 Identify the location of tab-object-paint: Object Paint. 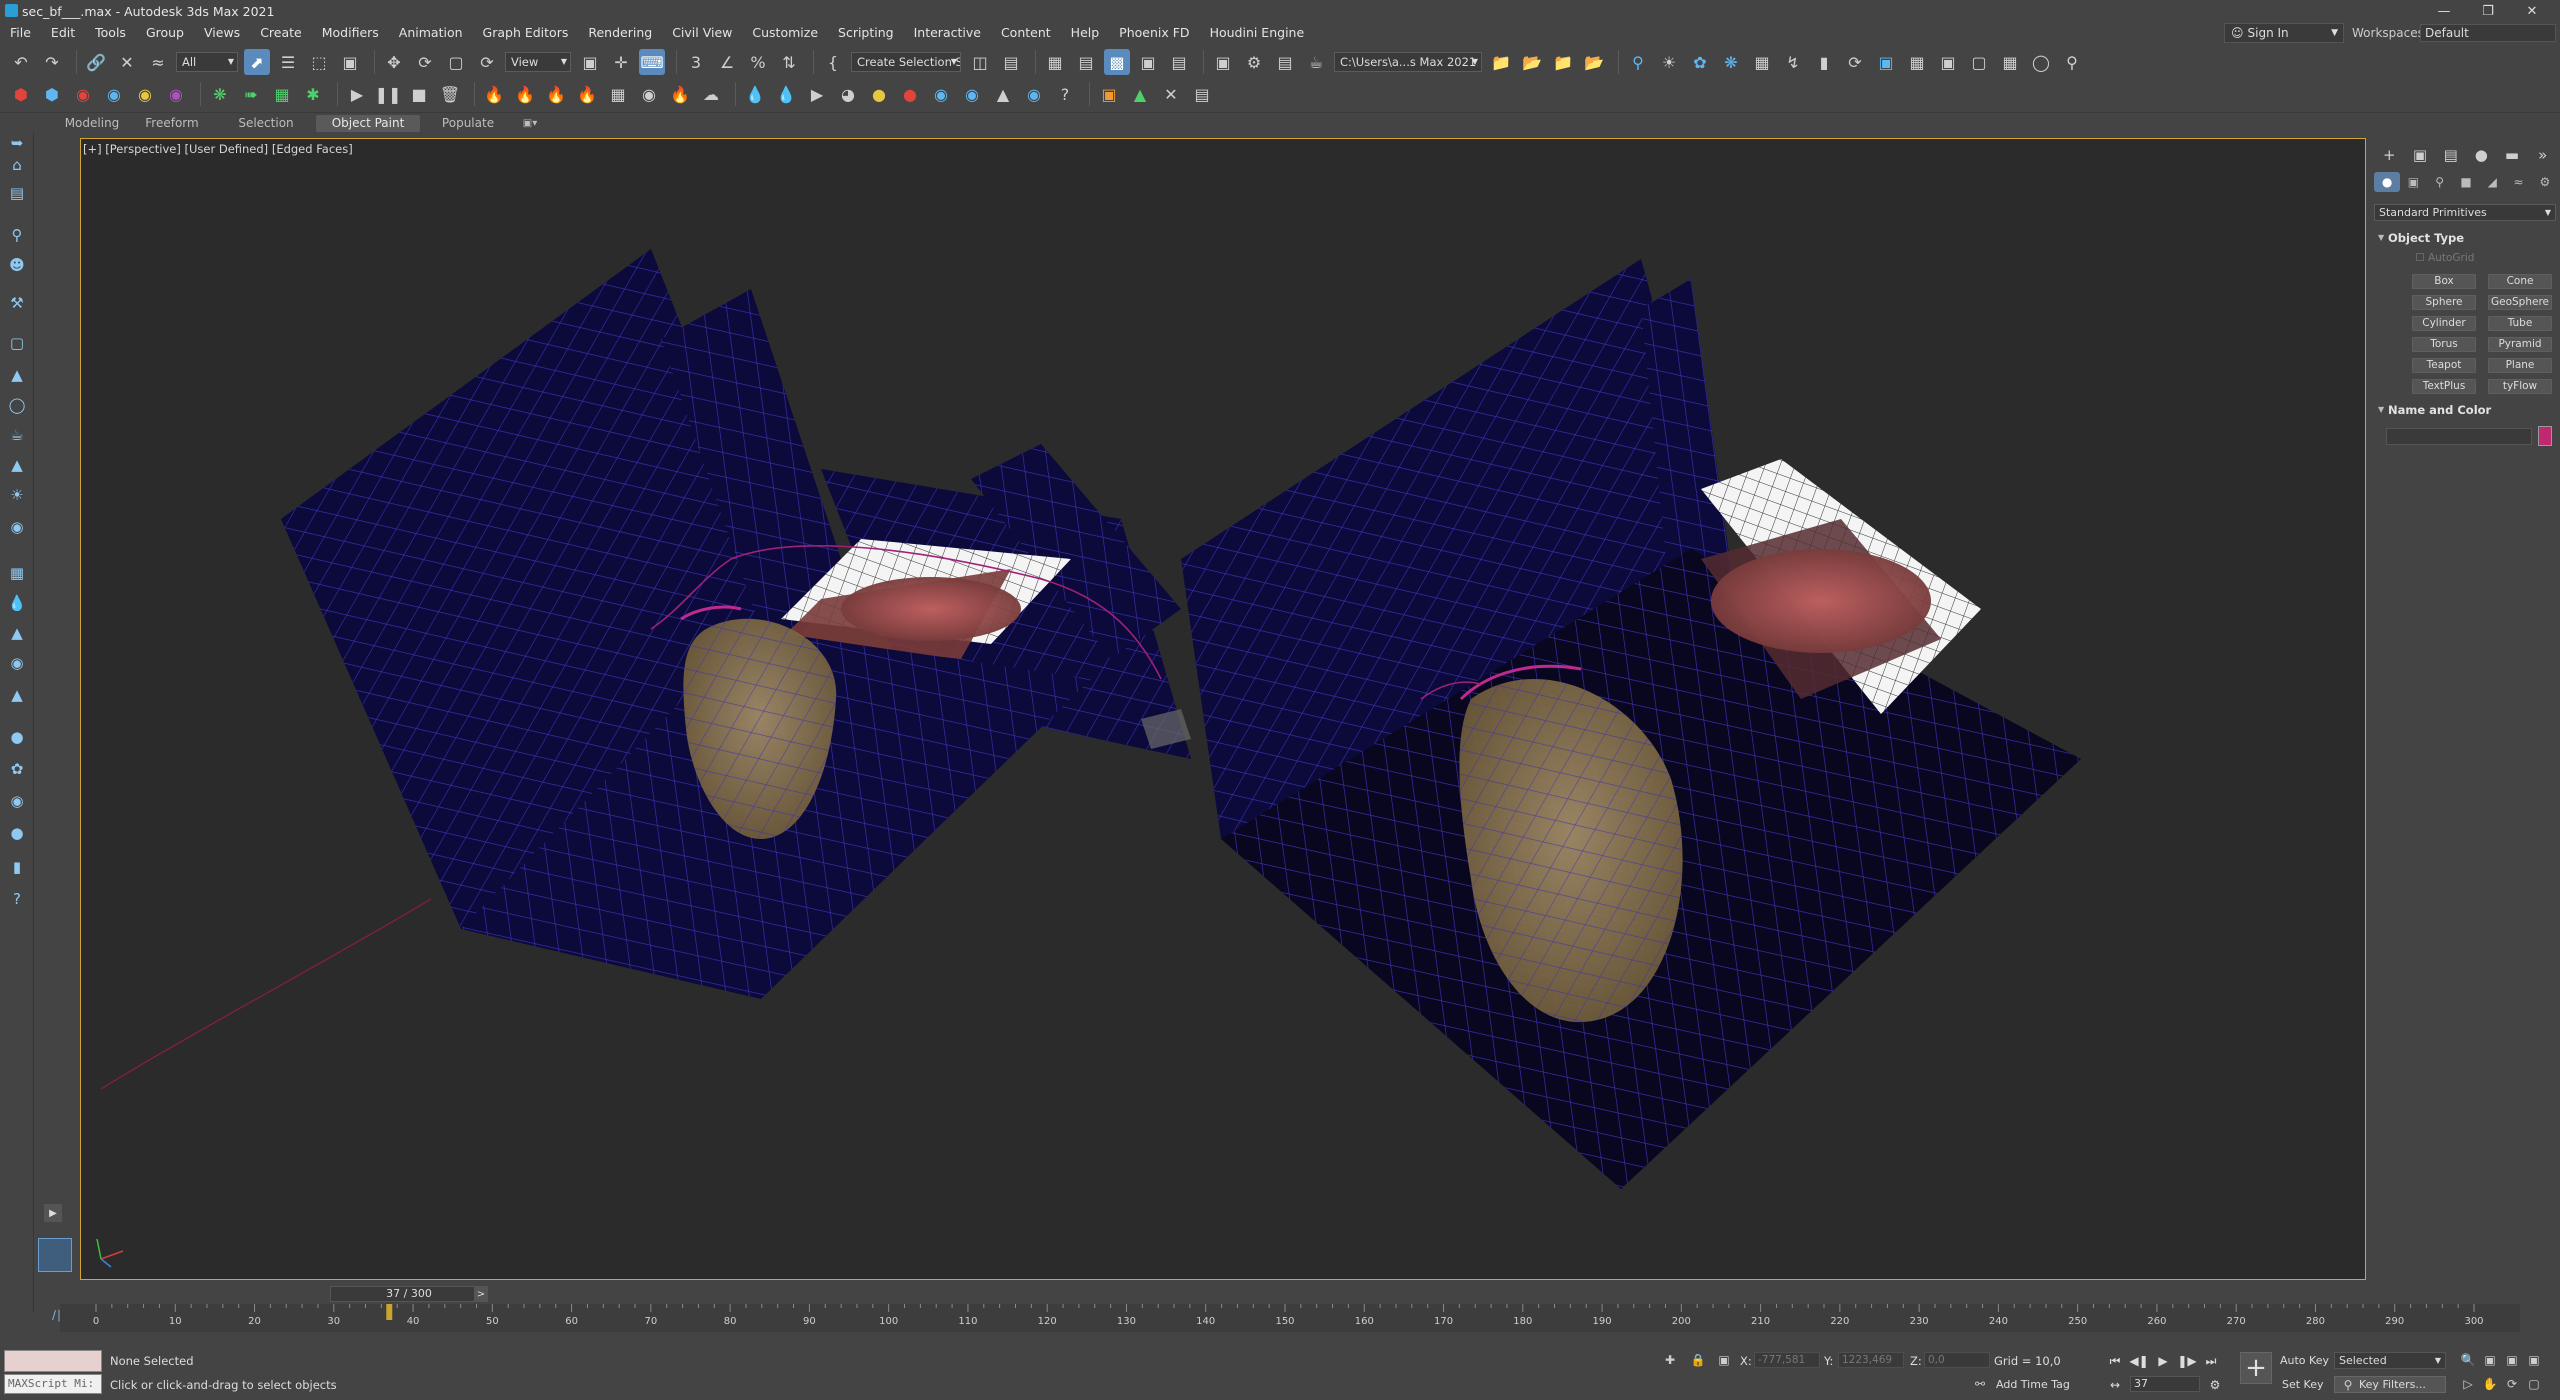
(368, 123).